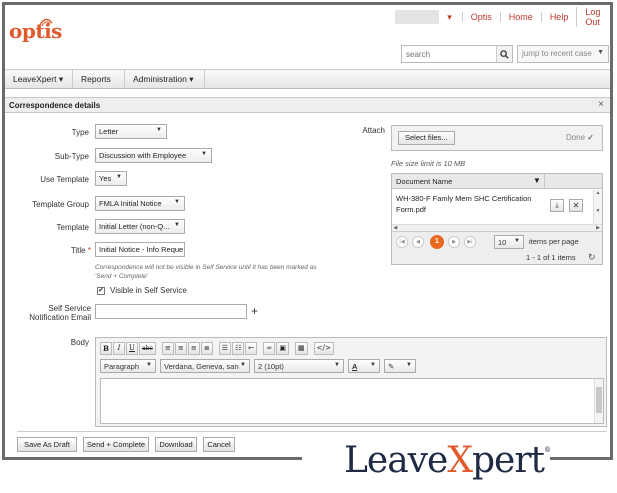  I want to click on highlight-icon: ✎, so click(391, 366).